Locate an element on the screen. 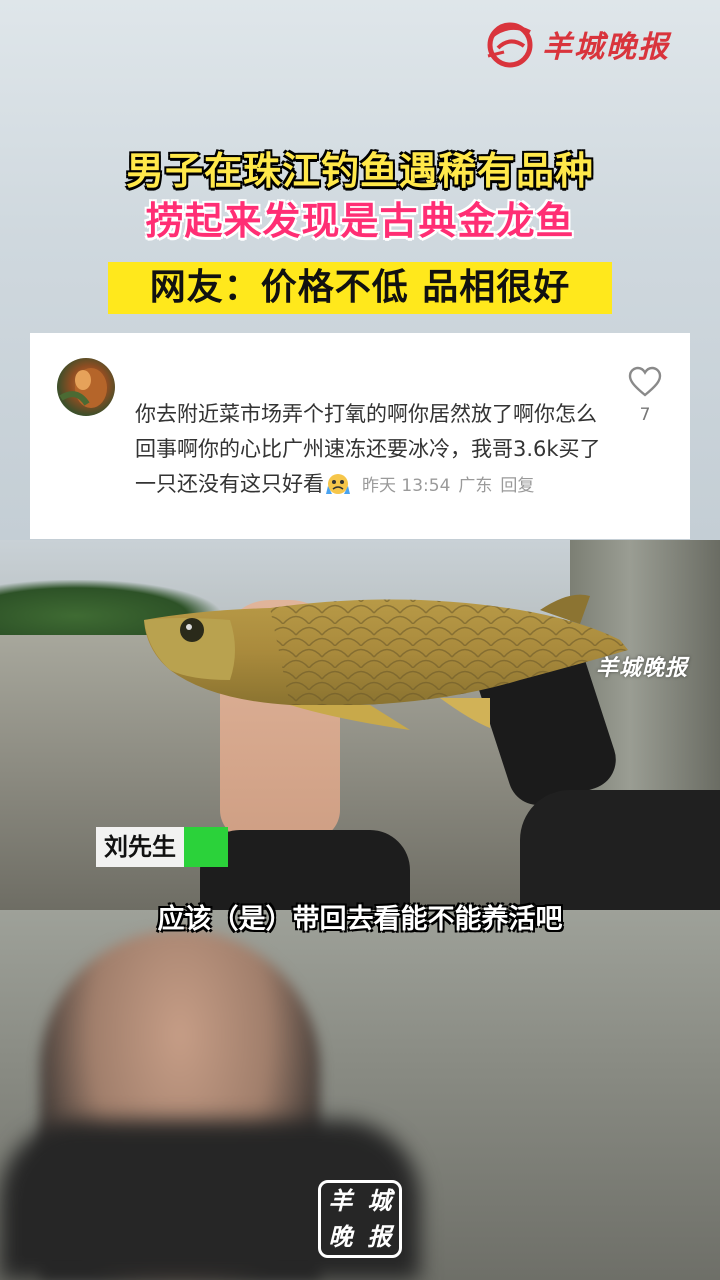 The height and width of the screenshot is (1280, 720). headline-line-1: 男子在珠江钓鱼遇稀有品种 is located at coordinates (359, 171).